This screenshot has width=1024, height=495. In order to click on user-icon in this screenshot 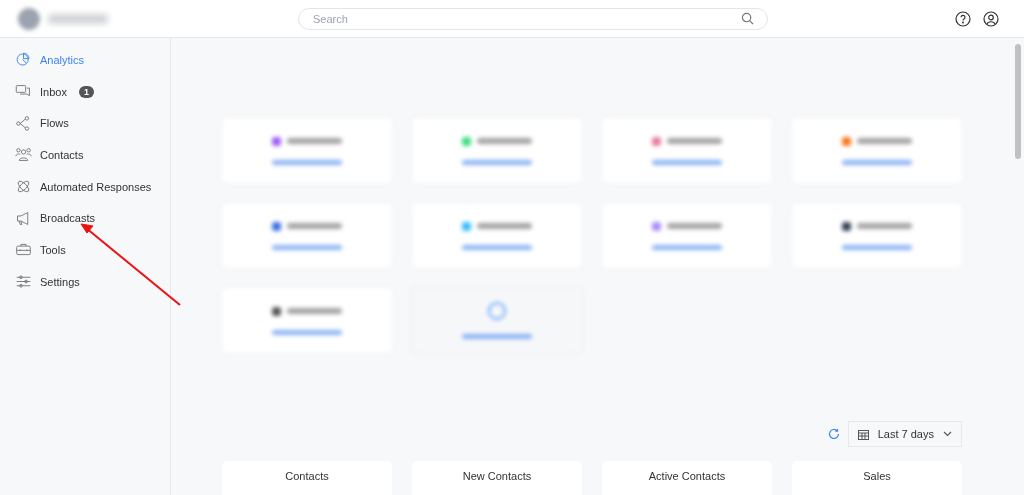, I will do `click(991, 18)`.